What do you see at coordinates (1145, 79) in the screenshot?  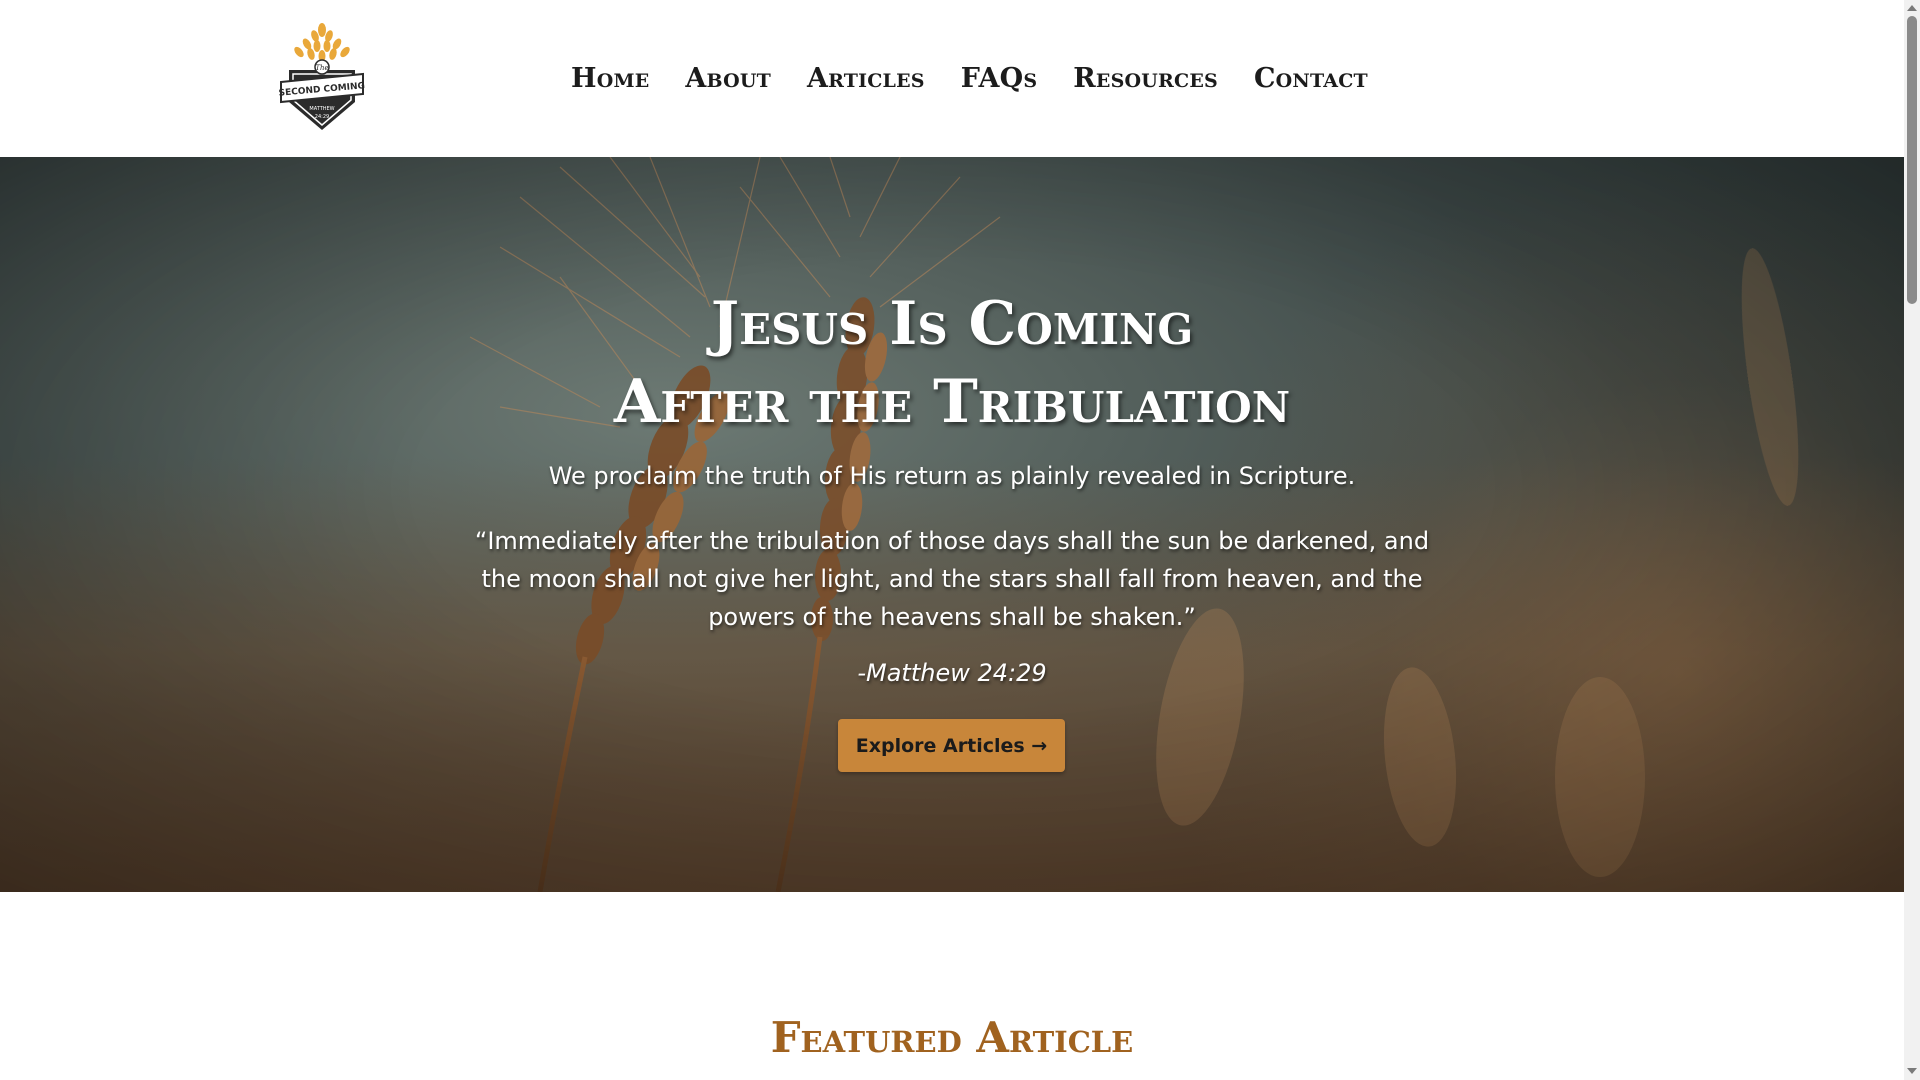 I see `nav-resources: Resources` at bounding box center [1145, 79].